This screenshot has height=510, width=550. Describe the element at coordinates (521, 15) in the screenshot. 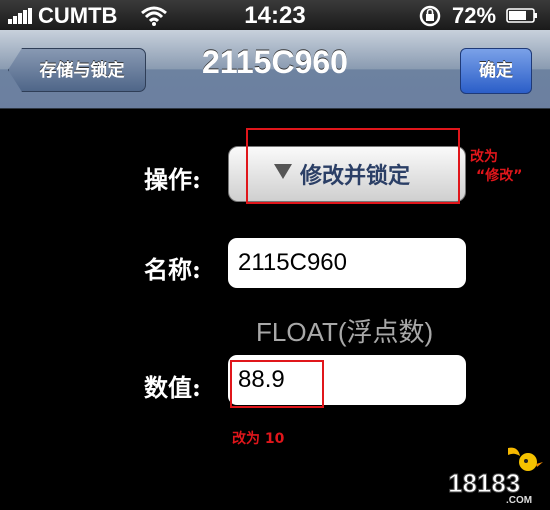

I see `battery-icon` at that location.